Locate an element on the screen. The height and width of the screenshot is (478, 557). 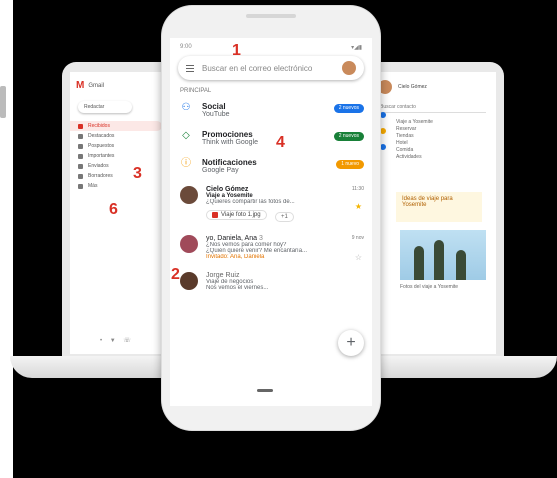
list-item: Actividades is located at coordinates (446, 157).